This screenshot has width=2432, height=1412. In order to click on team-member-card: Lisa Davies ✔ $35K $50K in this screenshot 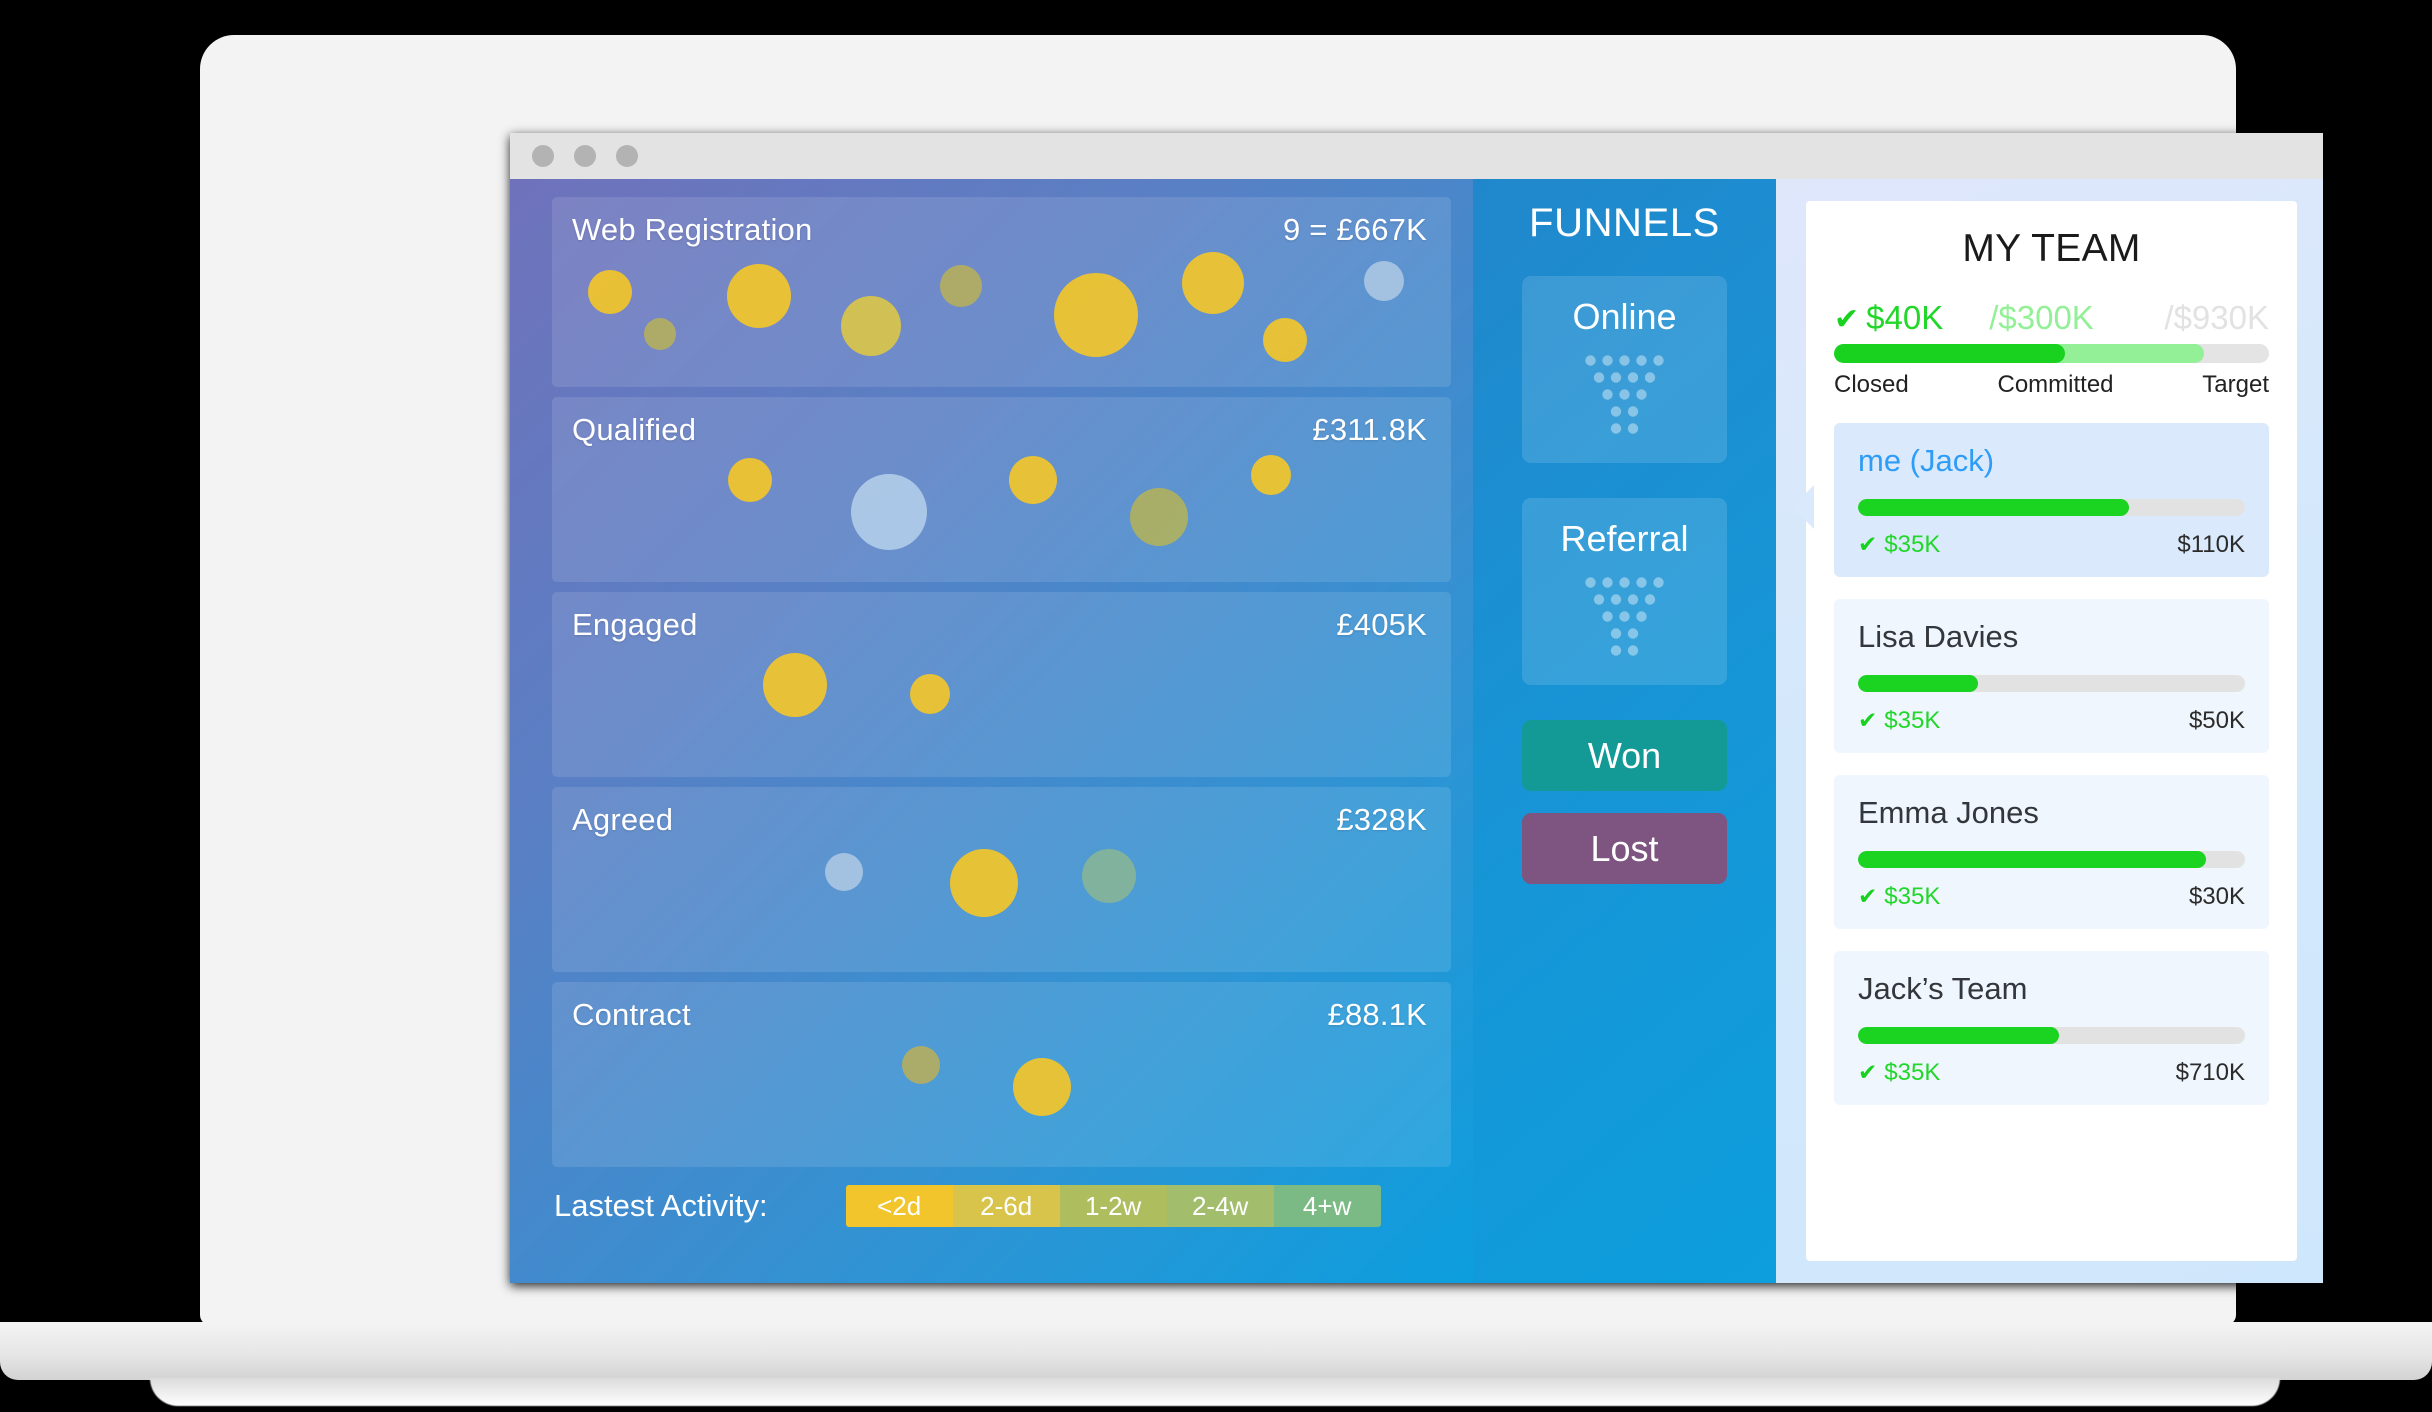, I will do `click(2051, 676)`.